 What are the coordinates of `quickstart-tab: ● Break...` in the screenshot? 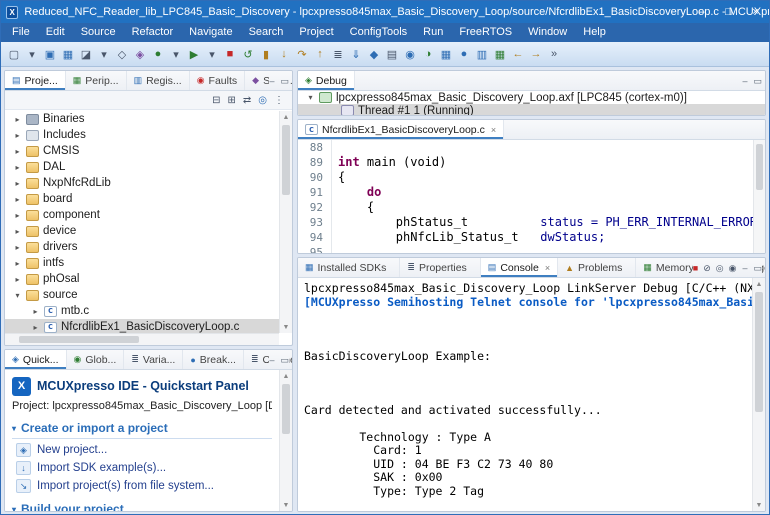 It's located at (213, 359).